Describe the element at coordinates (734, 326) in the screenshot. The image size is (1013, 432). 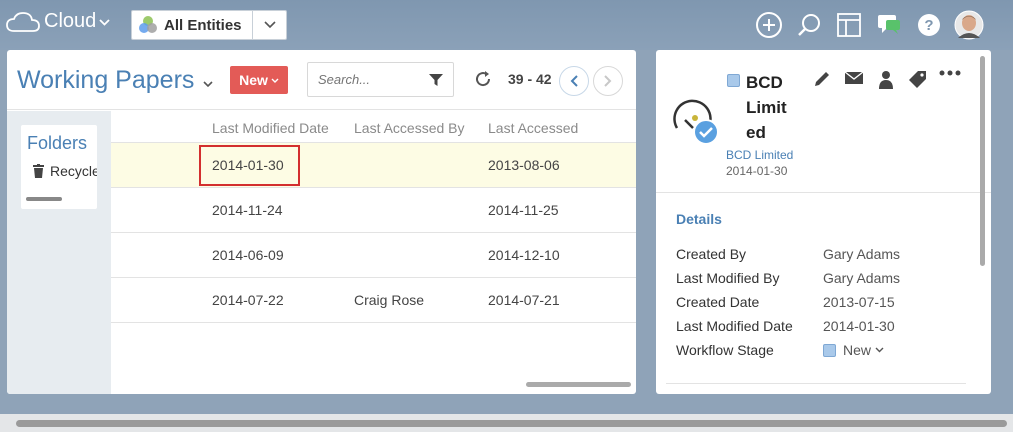
I see `property-label: Last Modified Date` at that location.